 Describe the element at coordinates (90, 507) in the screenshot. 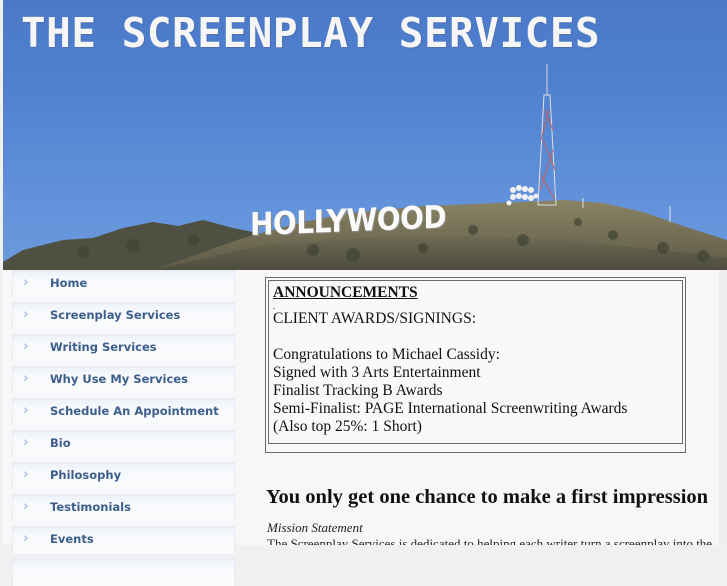

I see `sidebar-item-label: Testimonials` at that location.